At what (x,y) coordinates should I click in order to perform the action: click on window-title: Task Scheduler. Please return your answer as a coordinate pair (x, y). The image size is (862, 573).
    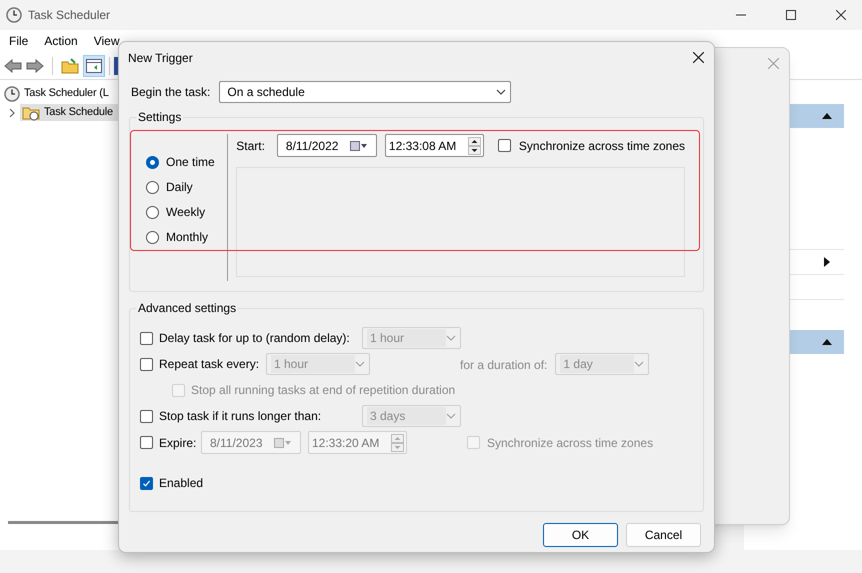
    Looking at the image, I should click on (69, 15).